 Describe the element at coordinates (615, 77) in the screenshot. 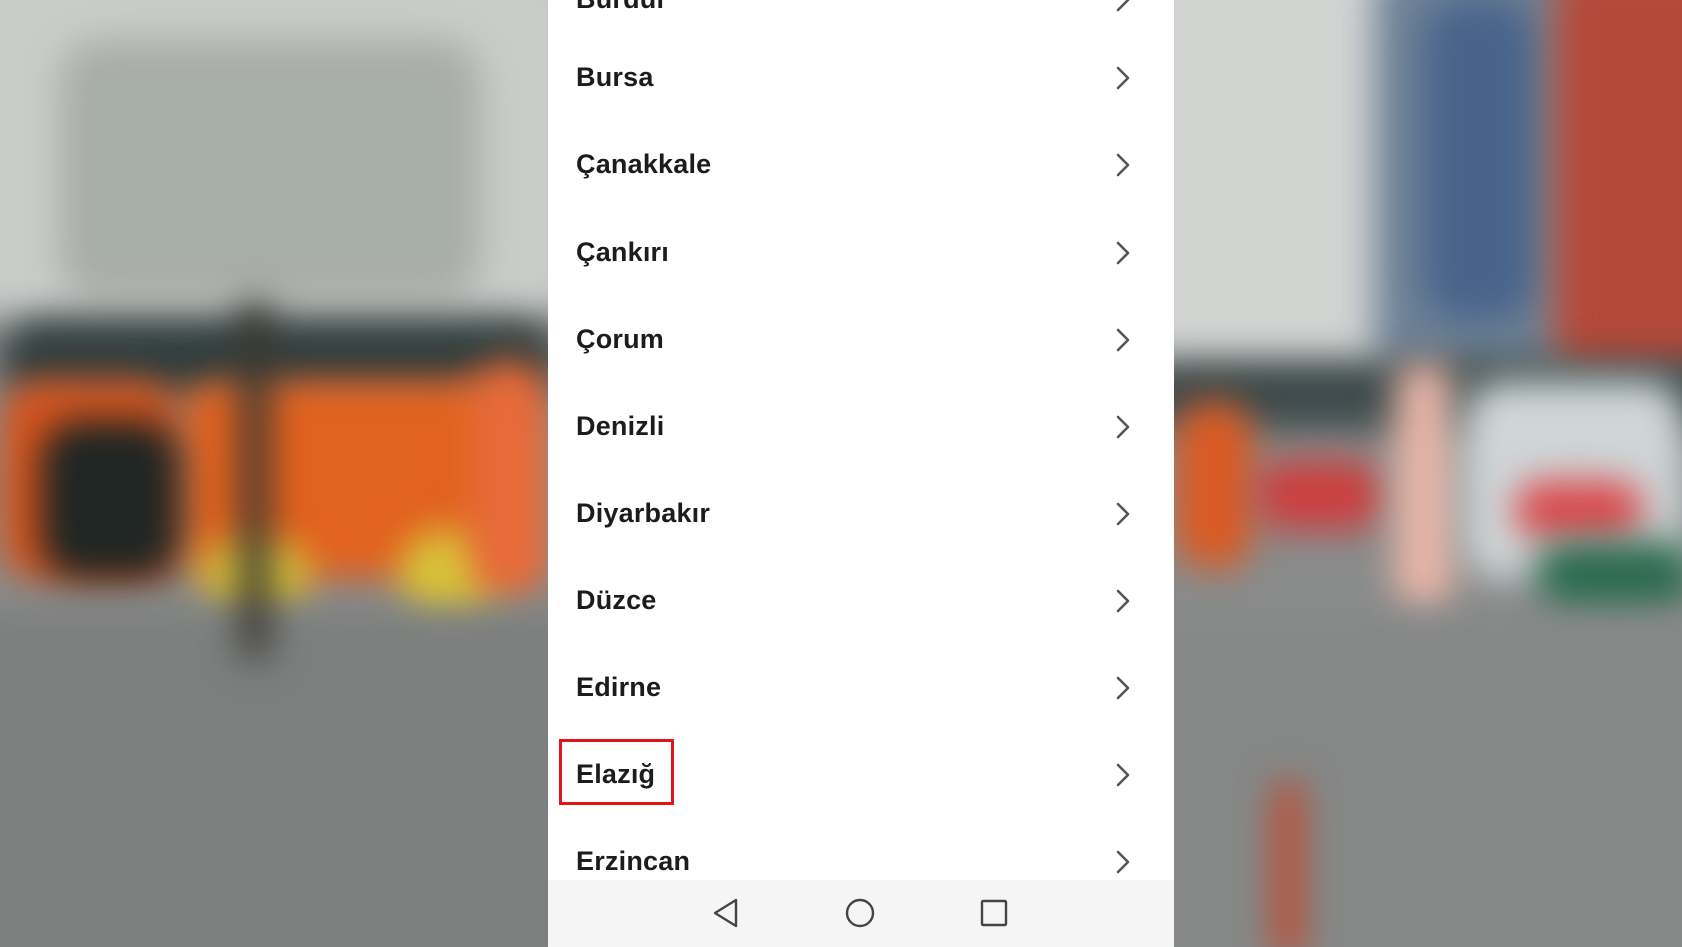

I see `list-item-label: Bursa` at that location.